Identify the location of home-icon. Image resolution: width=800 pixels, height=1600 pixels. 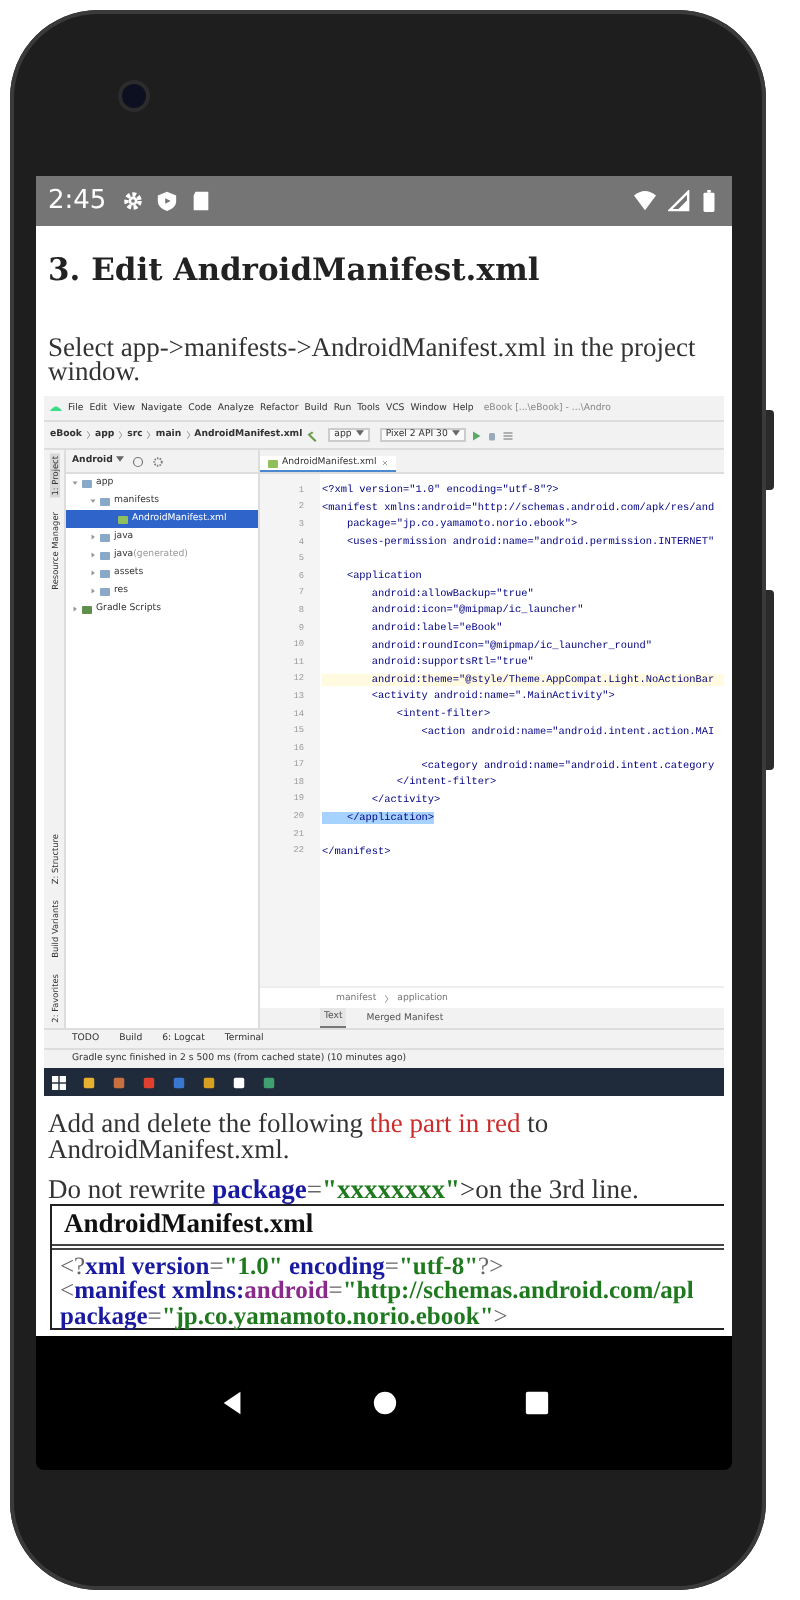
(384, 1403).